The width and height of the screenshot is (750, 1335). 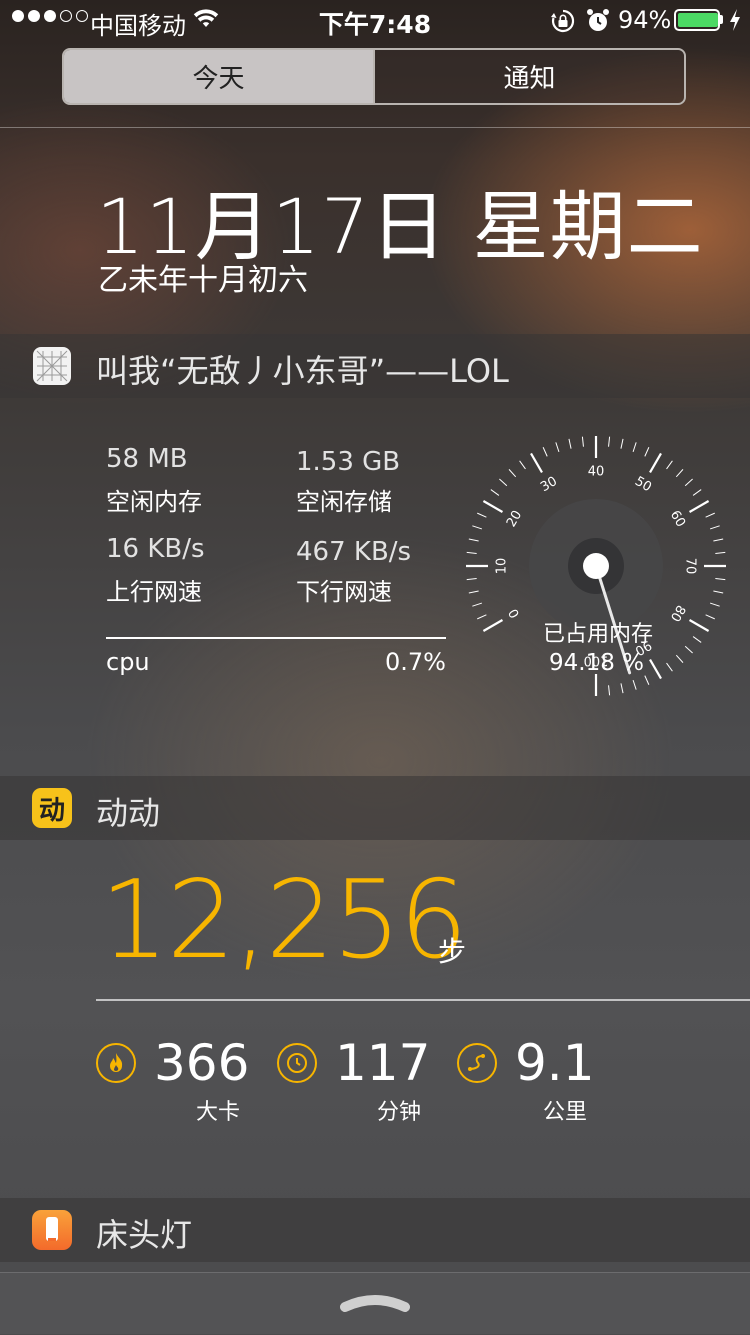 What do you see at coordinates (147, 459) in the screenshot?
I see `free-memory-value: 58 MB` at bounding box center [147, 459].